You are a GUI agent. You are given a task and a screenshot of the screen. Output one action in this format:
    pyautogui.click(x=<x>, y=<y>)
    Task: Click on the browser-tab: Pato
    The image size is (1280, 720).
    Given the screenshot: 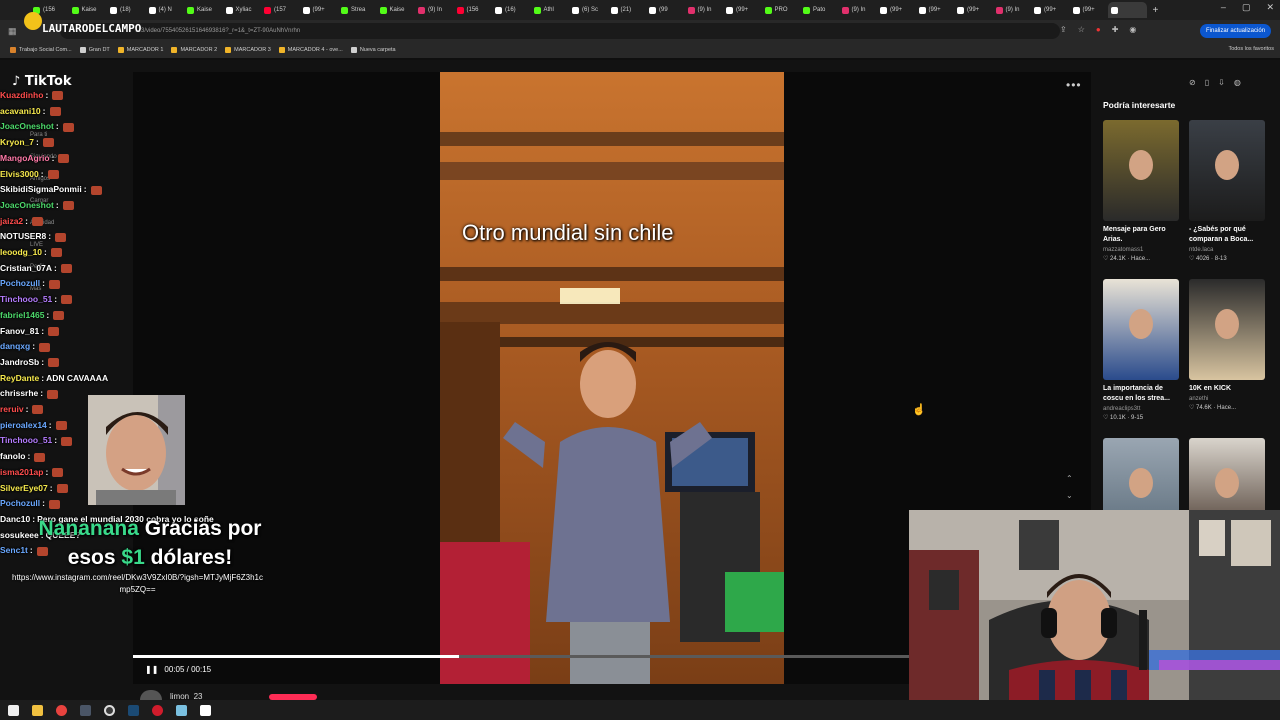 What is the action you would take?
    pyautogui.click(x=819, y=10)
    